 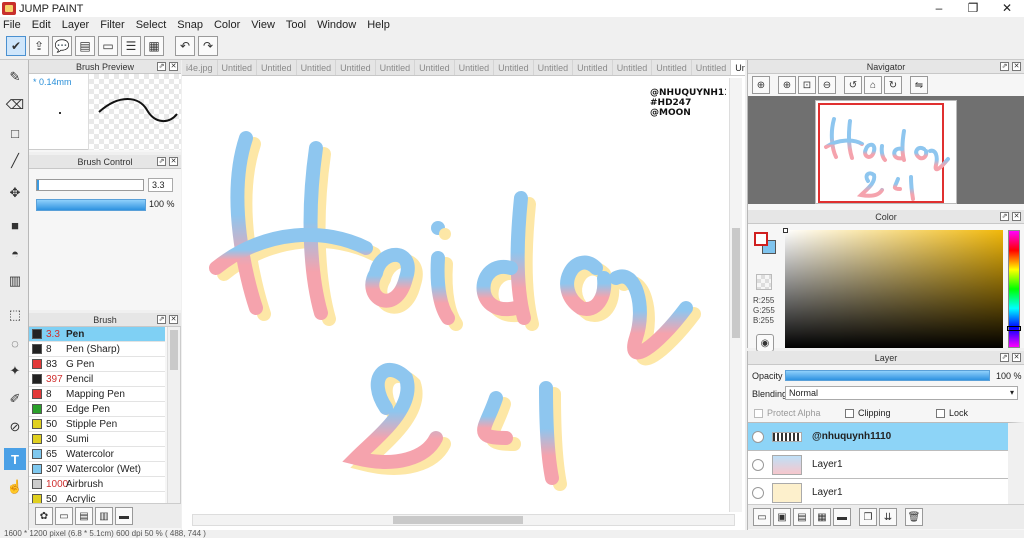 I want to click on menu-file: File, so click(x=12, y=25).